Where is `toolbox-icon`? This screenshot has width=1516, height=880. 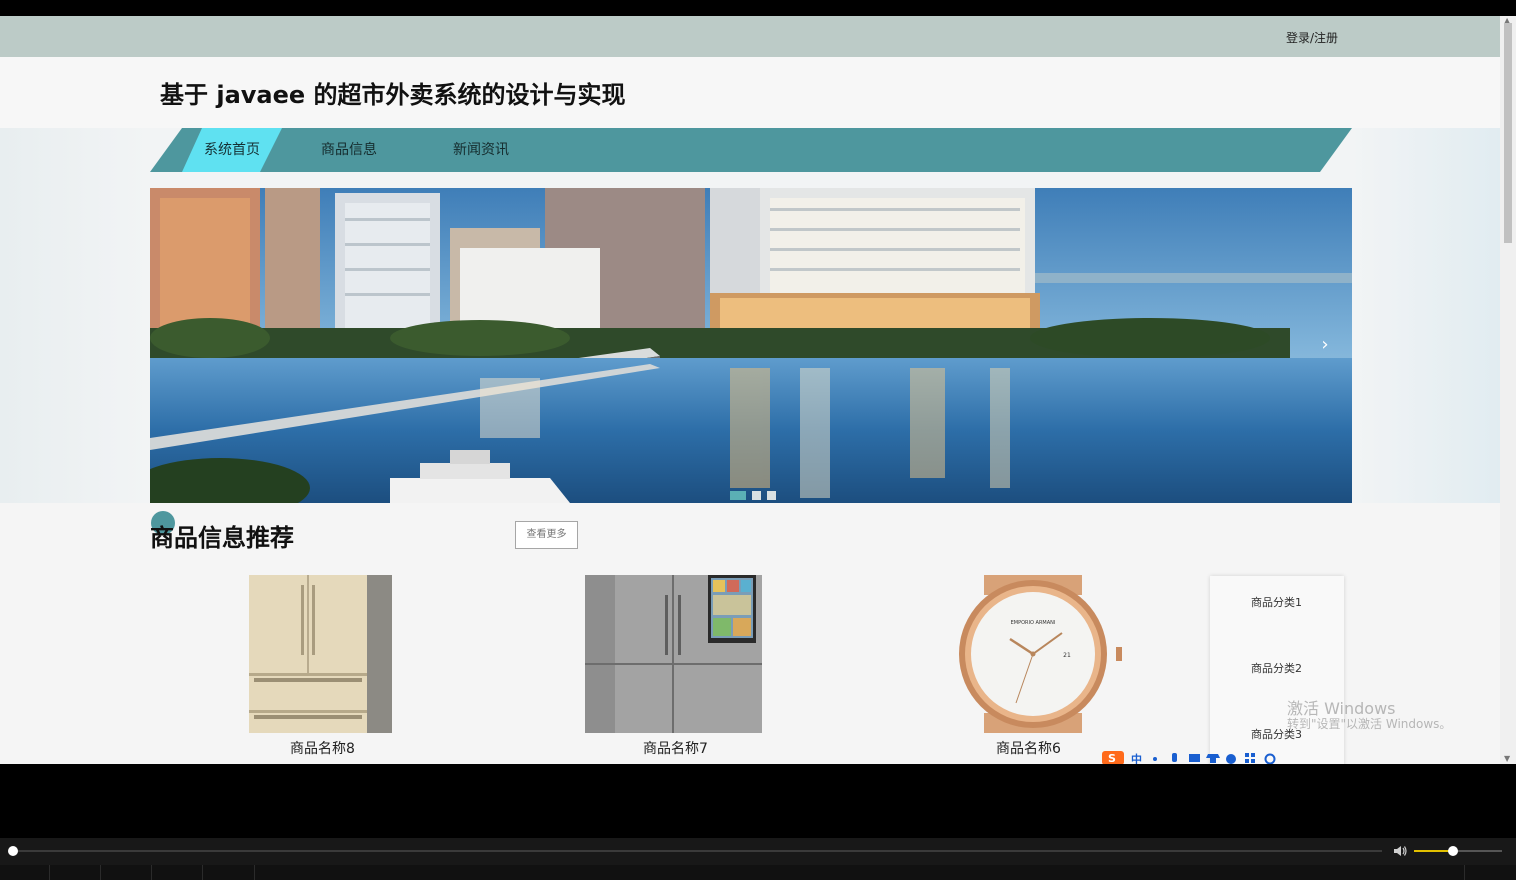
toolbox-icon is located at coordinates (1247, 755).